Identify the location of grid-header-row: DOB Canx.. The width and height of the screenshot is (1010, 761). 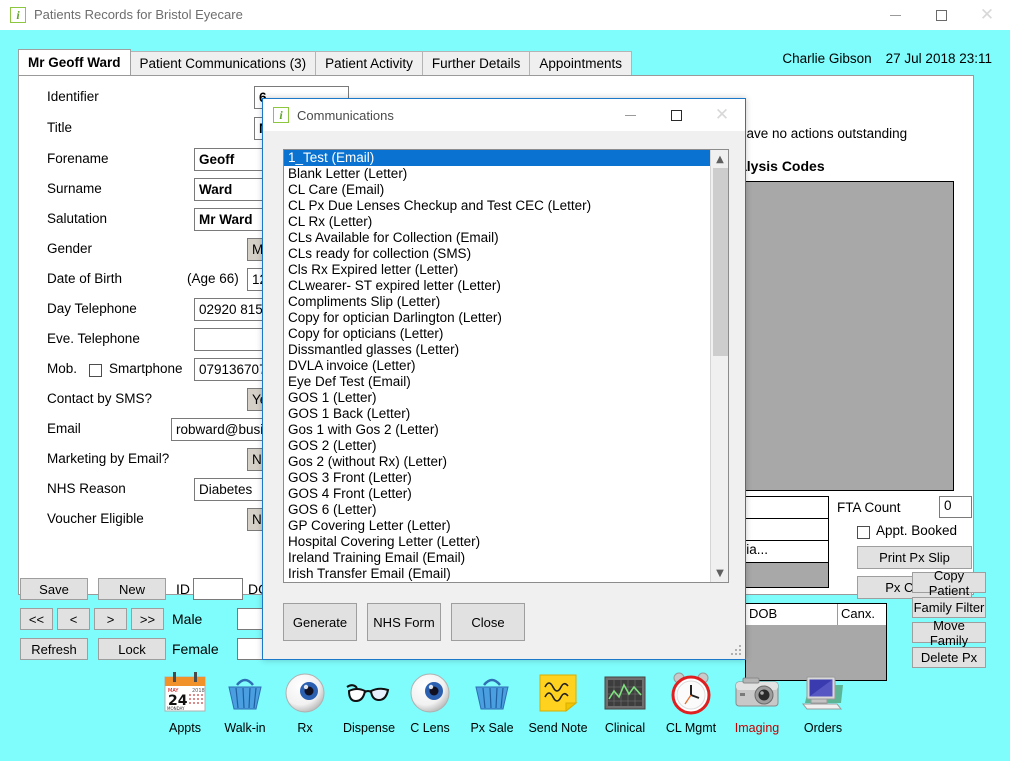
(816, 614).